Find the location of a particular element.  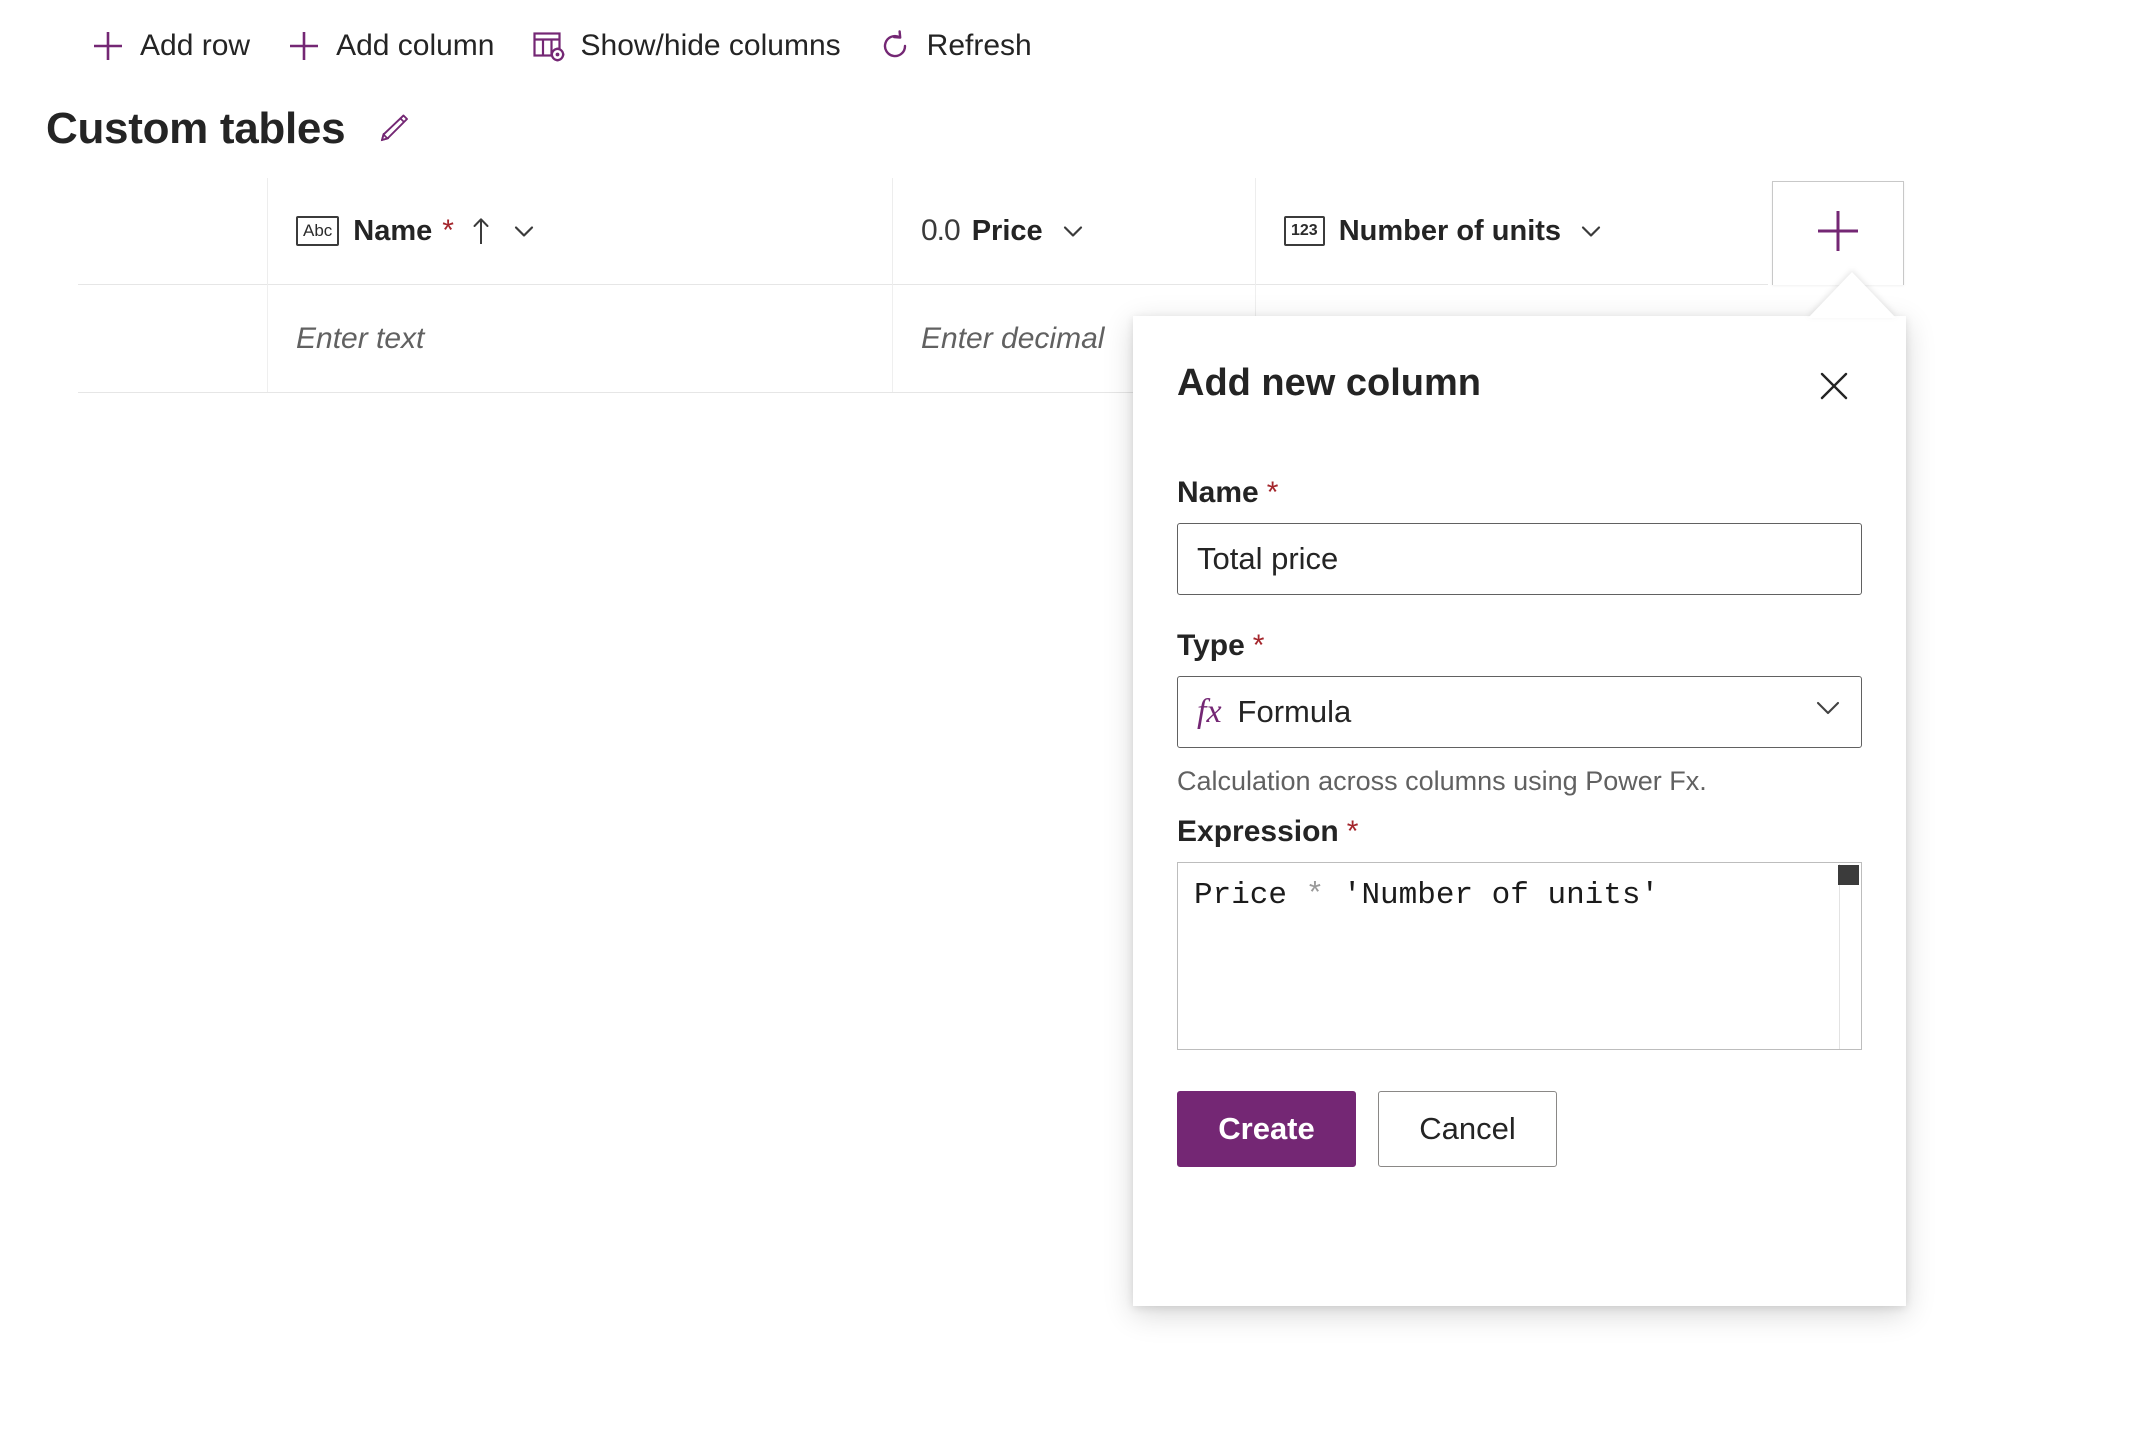

dialog-type-label: Type * is located at coordinates (1221, 645).